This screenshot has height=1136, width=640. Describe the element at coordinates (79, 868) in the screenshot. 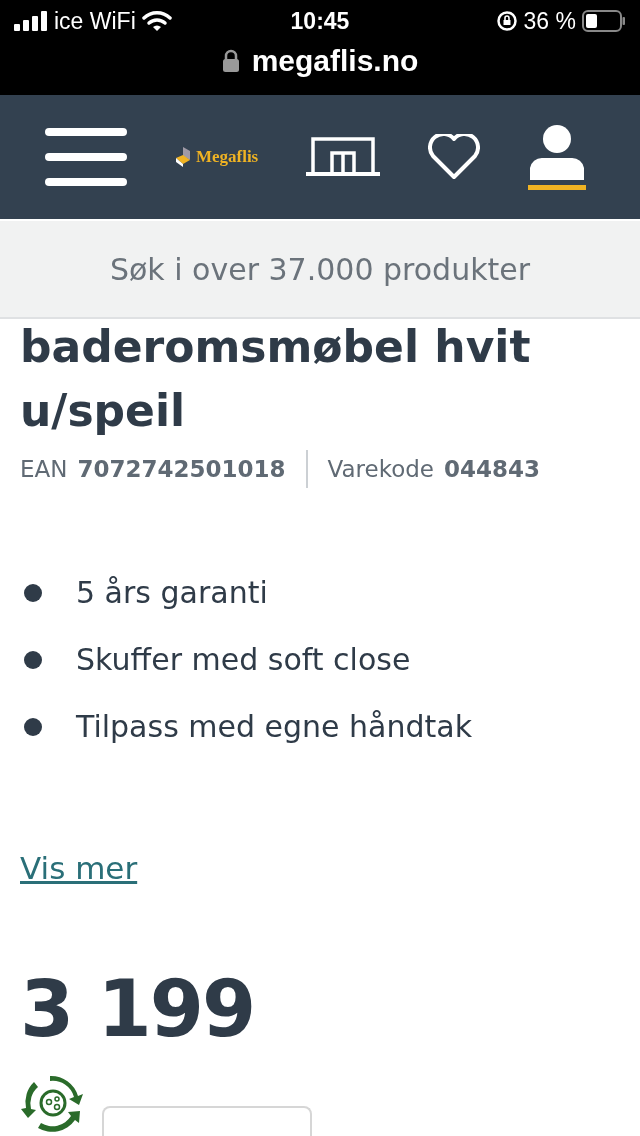

I see `show-more-link: Vis mer` at that location.